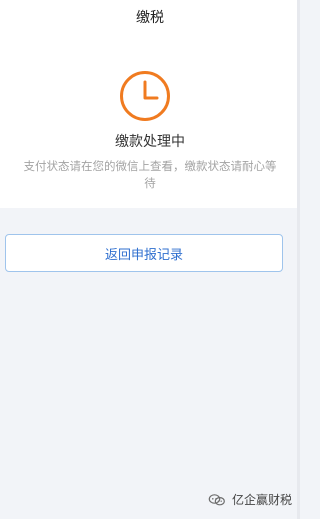 The image size is (320, 519). Describe the element at coordinates (144, 253) in the screenshot. I see `return-to-declaration-records-button: 返回申报记录` at that location.